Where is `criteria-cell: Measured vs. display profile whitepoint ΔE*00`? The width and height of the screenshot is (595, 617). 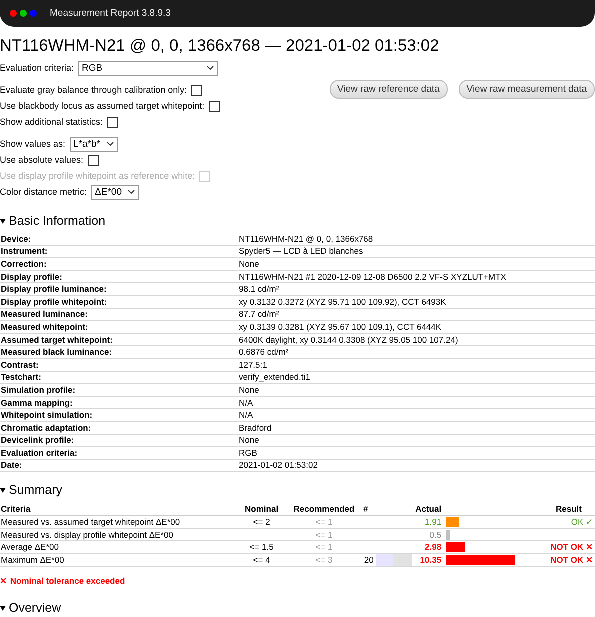
criteria-cell: Measured vs. display profile whitepoint ΔE*00 is located at coordinates (116, 534).